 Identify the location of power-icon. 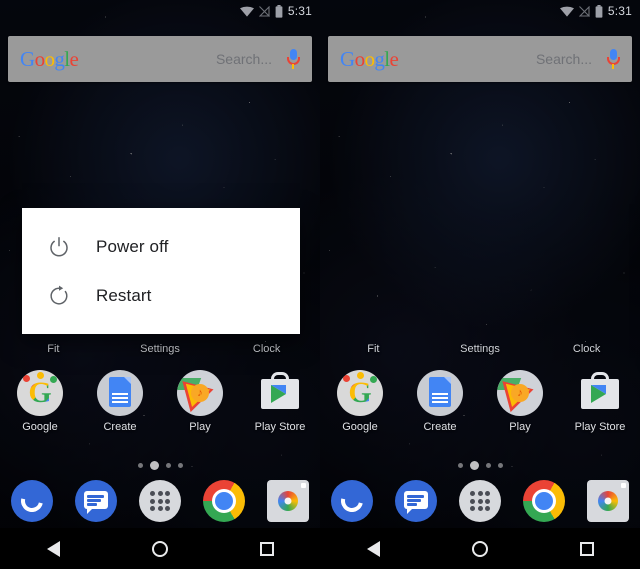
(59, 247).